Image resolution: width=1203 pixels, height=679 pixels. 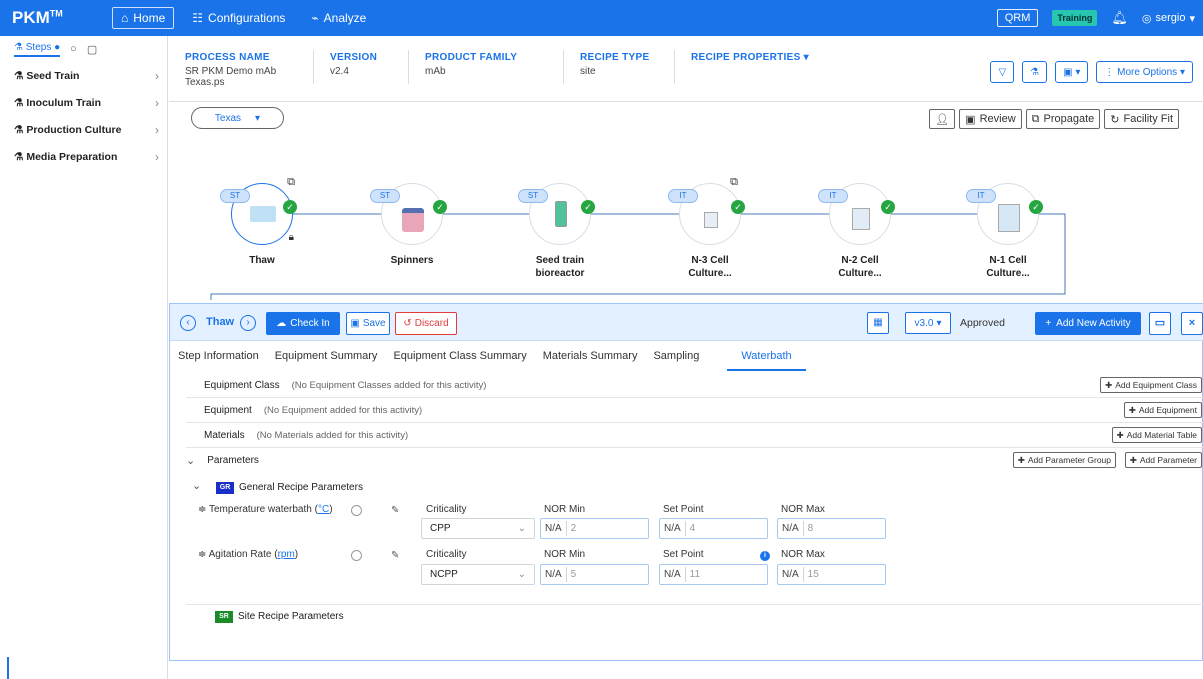 I want to click on tab-equipment-summary: Equipment Summary, so click(x=326, y=356).